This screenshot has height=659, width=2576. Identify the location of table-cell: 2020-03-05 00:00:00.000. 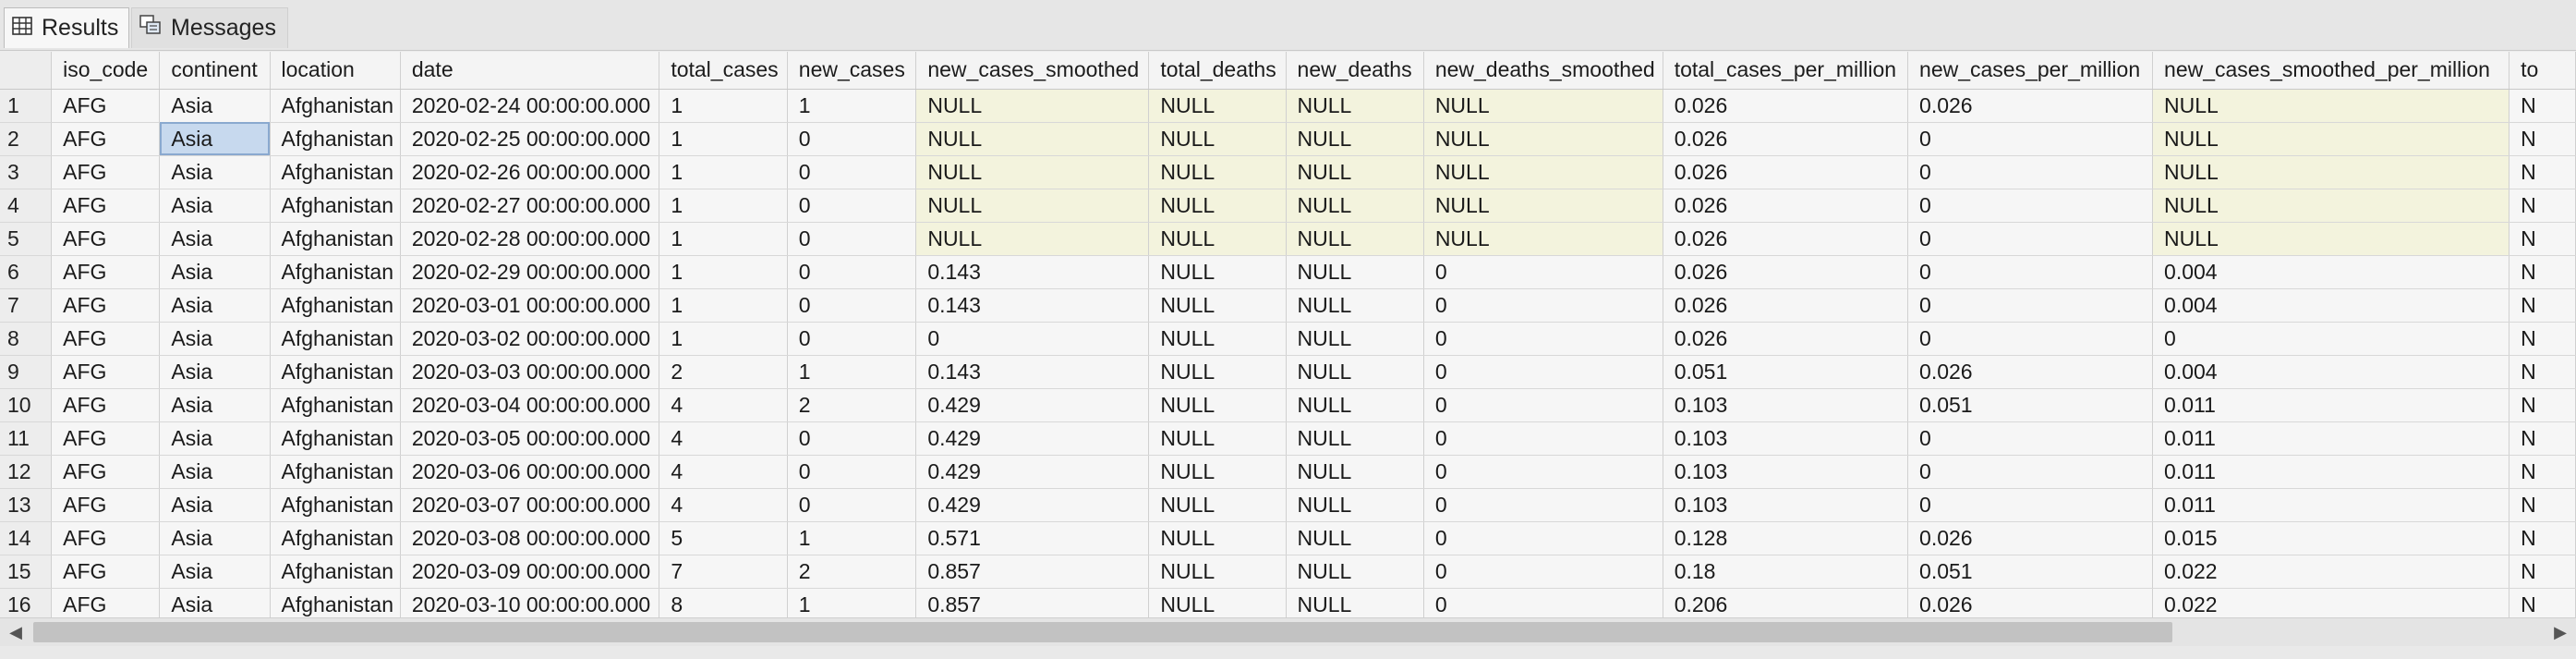
(530, 438).